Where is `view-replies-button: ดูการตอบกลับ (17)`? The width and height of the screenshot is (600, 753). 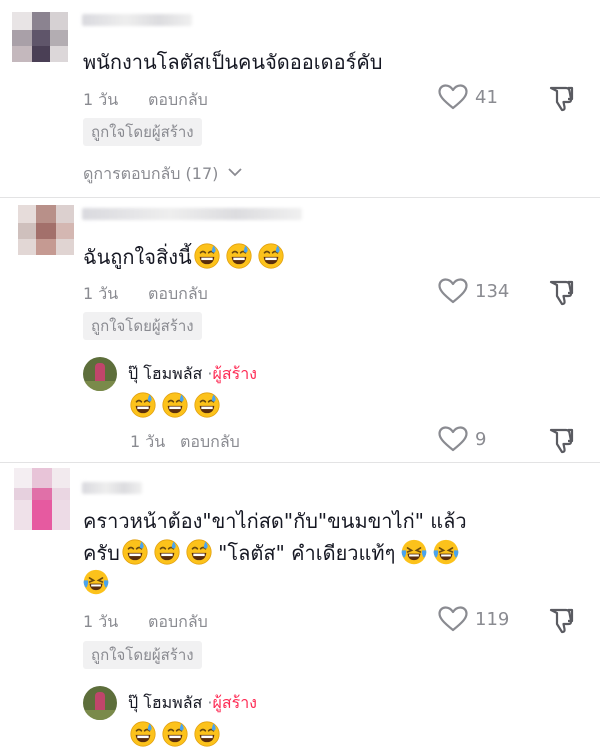 view-replies-button: ดูการตอบกลับ (17) is located at coordinates (163, 174).